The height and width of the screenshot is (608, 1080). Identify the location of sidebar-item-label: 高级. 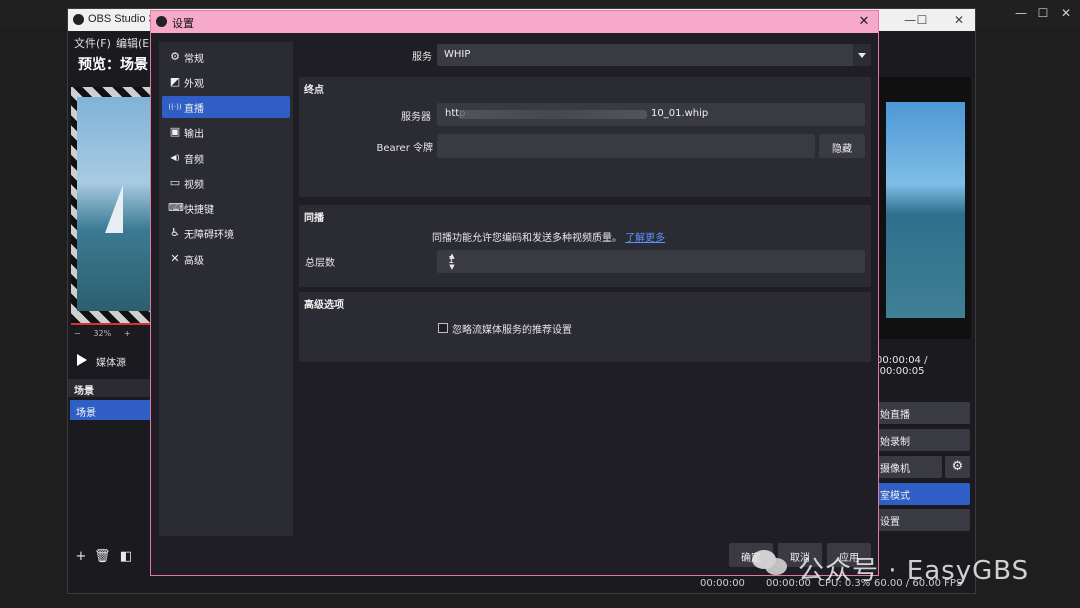
(194, 261).